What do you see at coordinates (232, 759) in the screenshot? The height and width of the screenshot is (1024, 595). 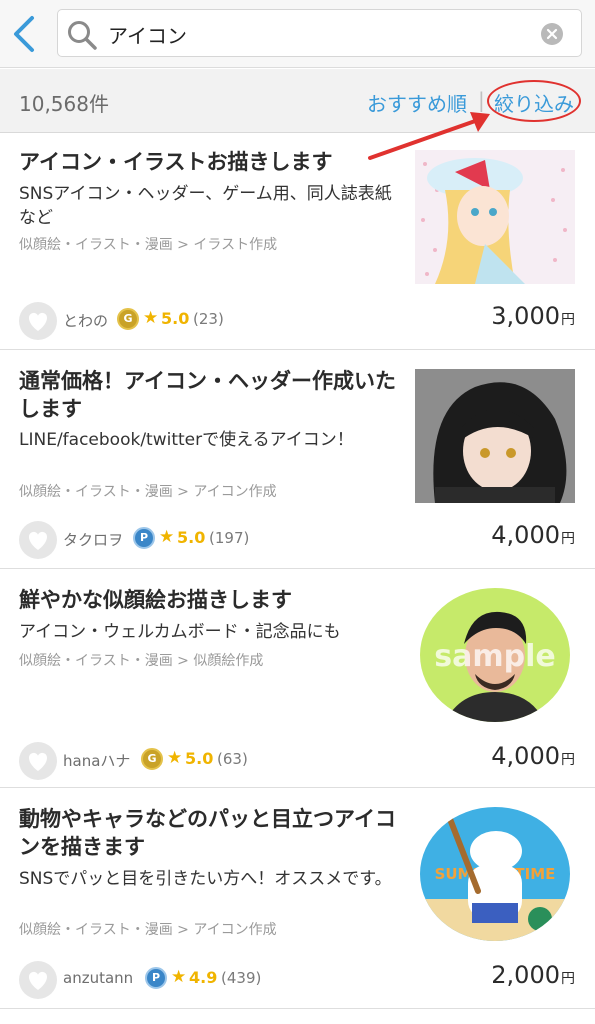 I see `review-count: (63)` at bounding box center [232, 759].